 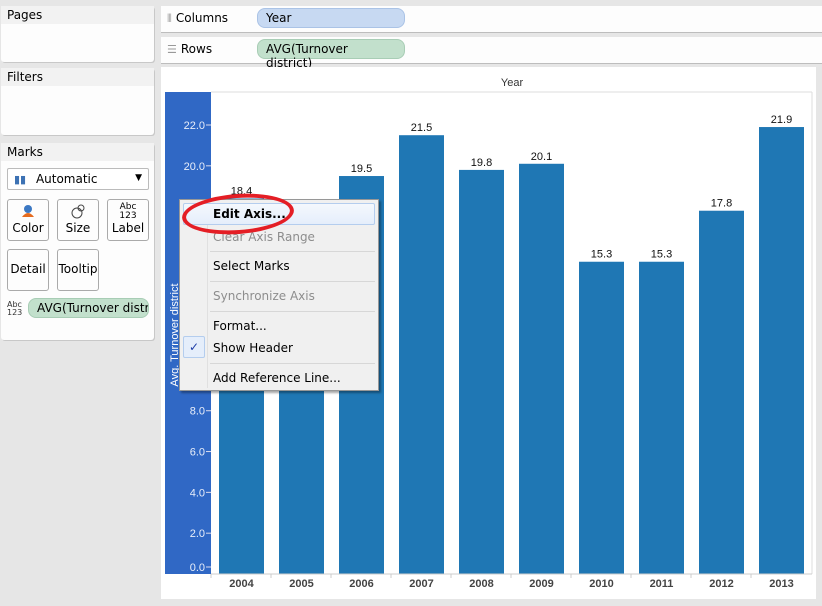 What do you see at coordinates (421, 128) in the screenshot?
I see `data-label-2007: 21.5` at bounding box center [421, 128].